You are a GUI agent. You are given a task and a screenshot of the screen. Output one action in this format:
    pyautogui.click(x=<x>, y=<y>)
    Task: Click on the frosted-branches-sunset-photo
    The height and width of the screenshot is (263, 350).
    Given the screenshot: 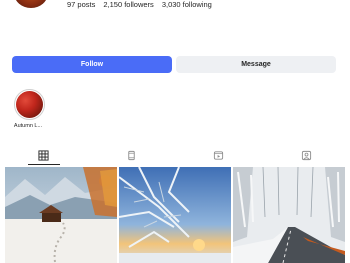 What is the action you would take?
    pyautogui.click(x=175, y=215)
    